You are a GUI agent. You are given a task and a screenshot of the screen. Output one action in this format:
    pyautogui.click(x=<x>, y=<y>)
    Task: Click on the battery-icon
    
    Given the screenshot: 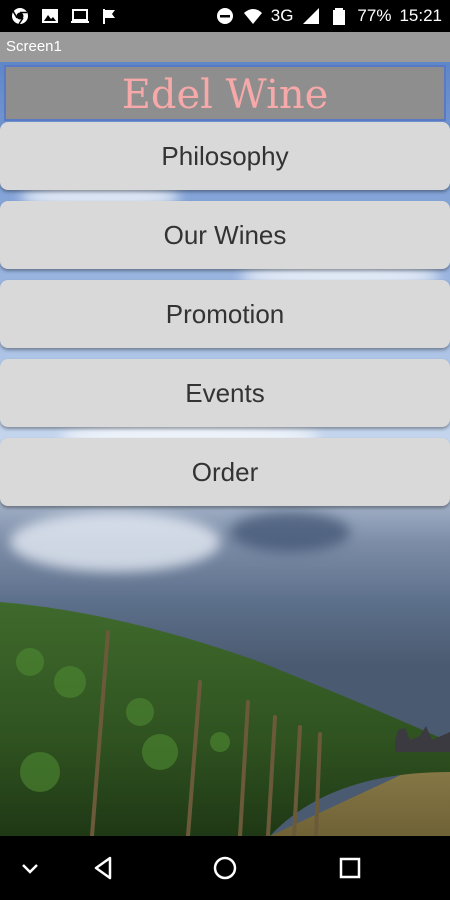 What is the action you would take?
    pyautogui.click(x=339, y=16)
    